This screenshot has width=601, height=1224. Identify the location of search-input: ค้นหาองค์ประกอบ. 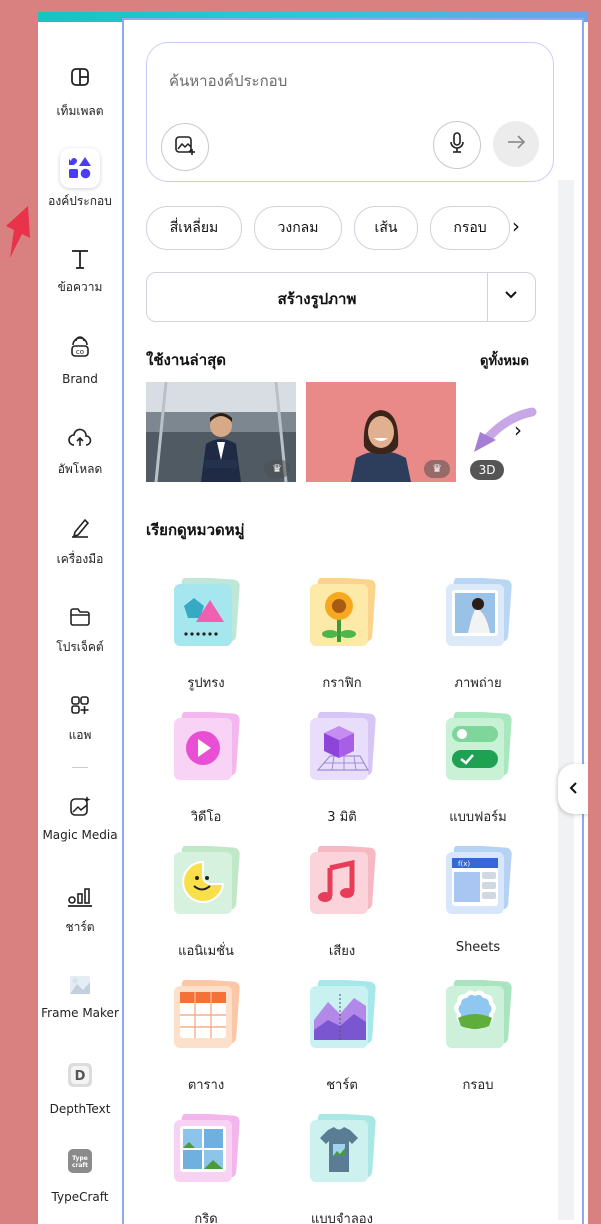
(228, 81).